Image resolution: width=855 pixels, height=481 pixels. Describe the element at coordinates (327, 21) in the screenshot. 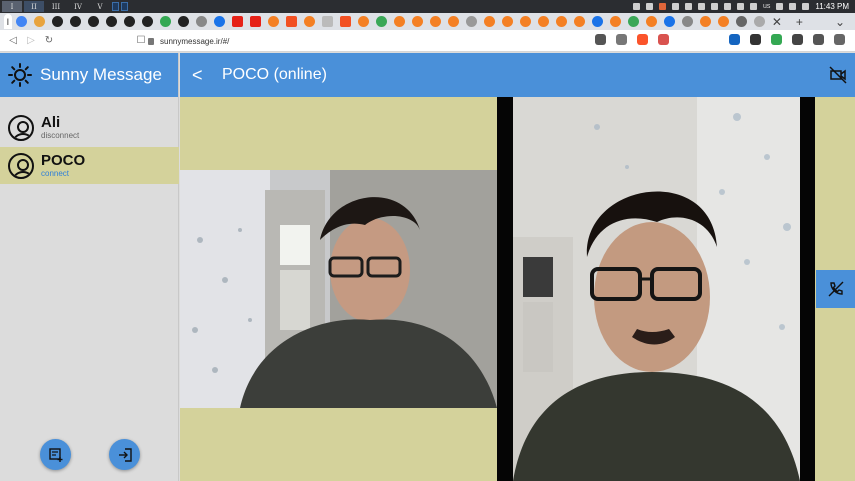

I see `code-icon` at that location.